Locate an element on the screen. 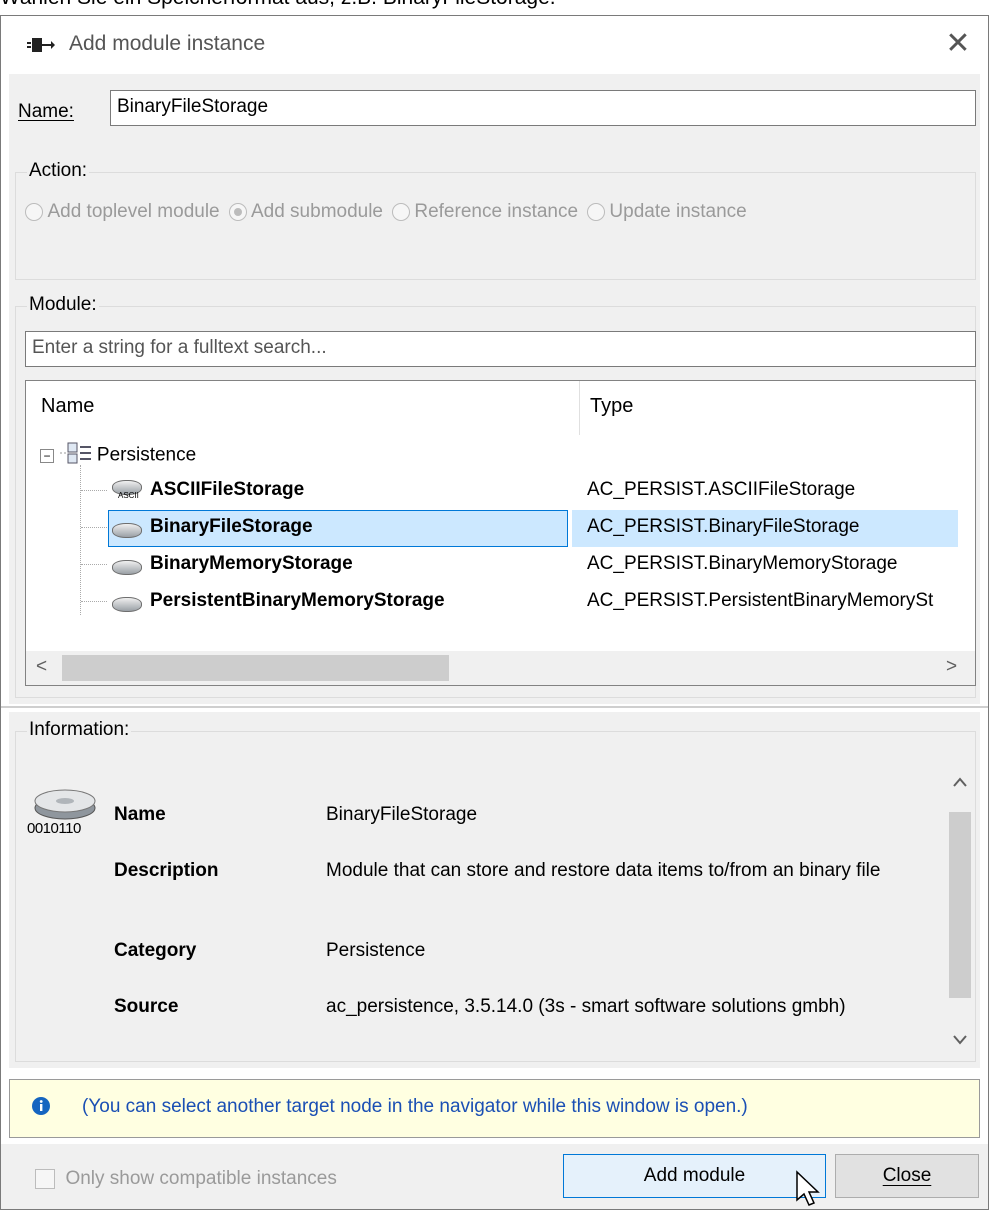 The image size is (989, 1210). info-icon is located at coordinates (41, 1108).